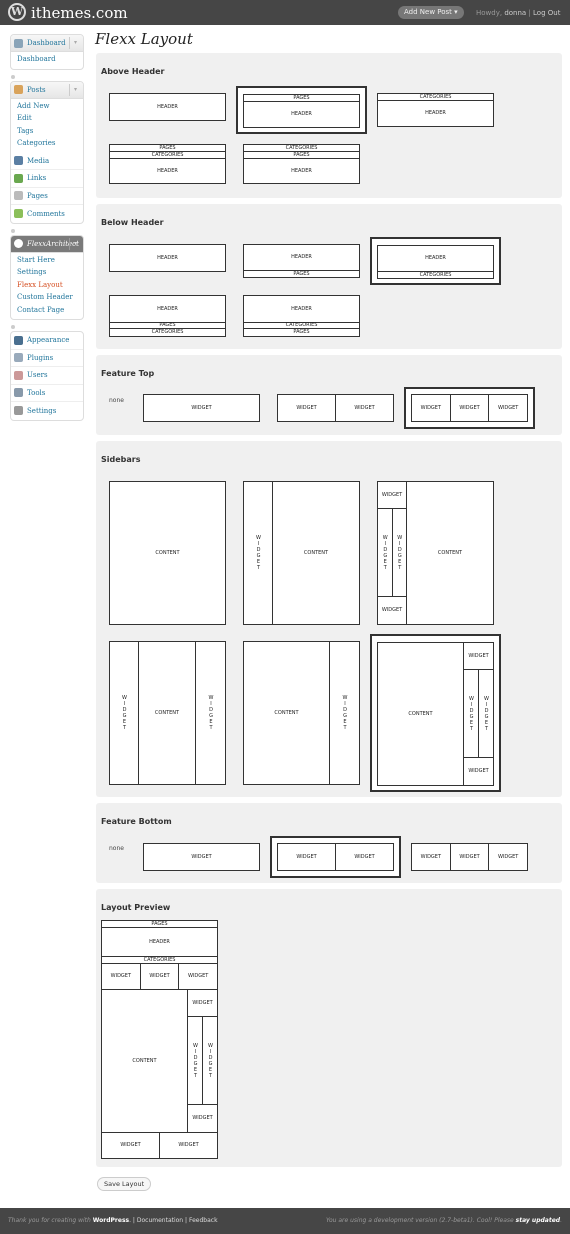 The image size is (570, 1234). What do you see at coordinates (435, 110) in the screenshot?
I see `layout-option: CATEGORIES HEADER` at bounding box center [435, 110].